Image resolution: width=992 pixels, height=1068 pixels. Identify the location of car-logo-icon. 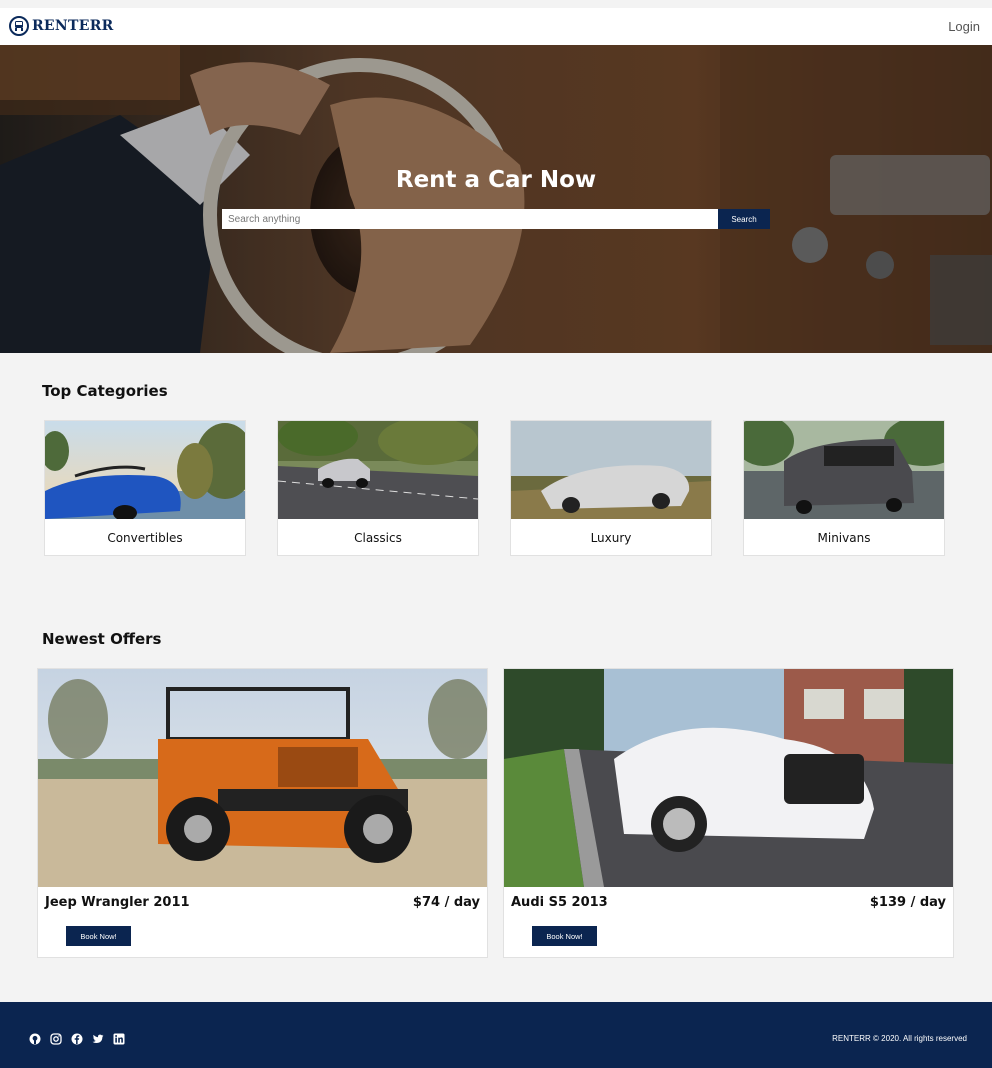
(19, 26).